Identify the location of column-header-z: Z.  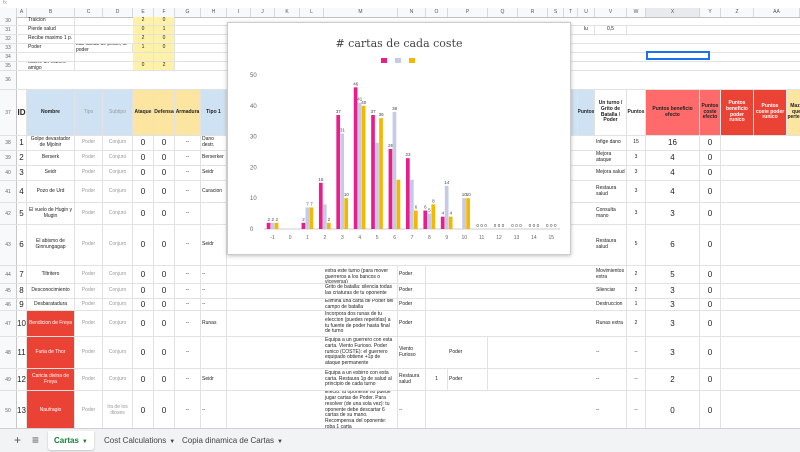
(737, 12).